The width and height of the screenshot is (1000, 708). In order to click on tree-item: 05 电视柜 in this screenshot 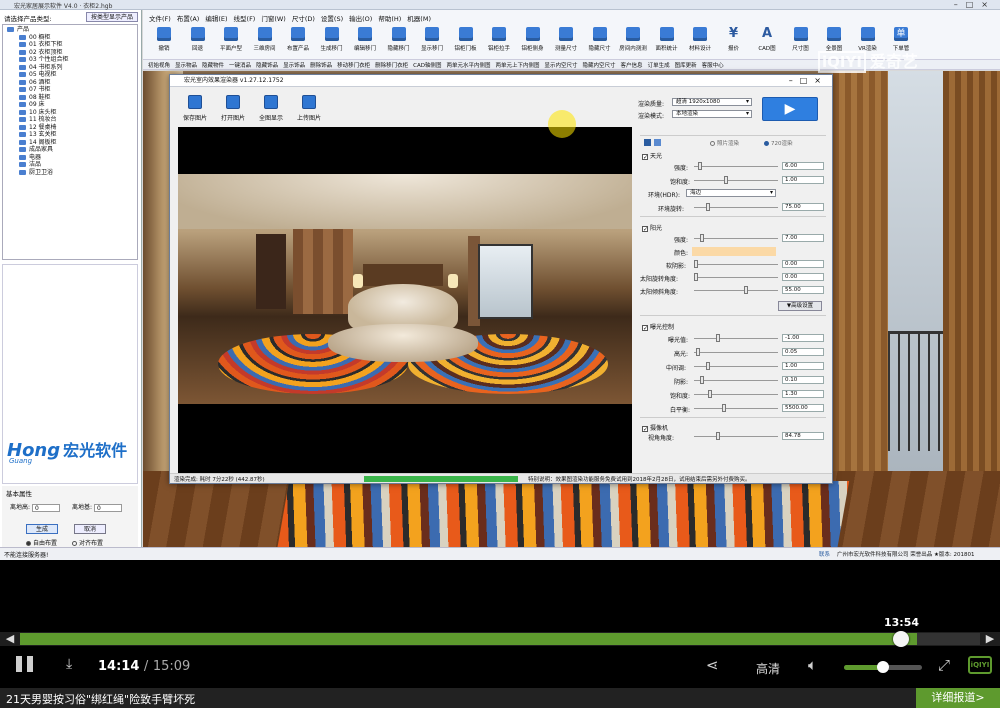, I will do `click(70, 75)`.